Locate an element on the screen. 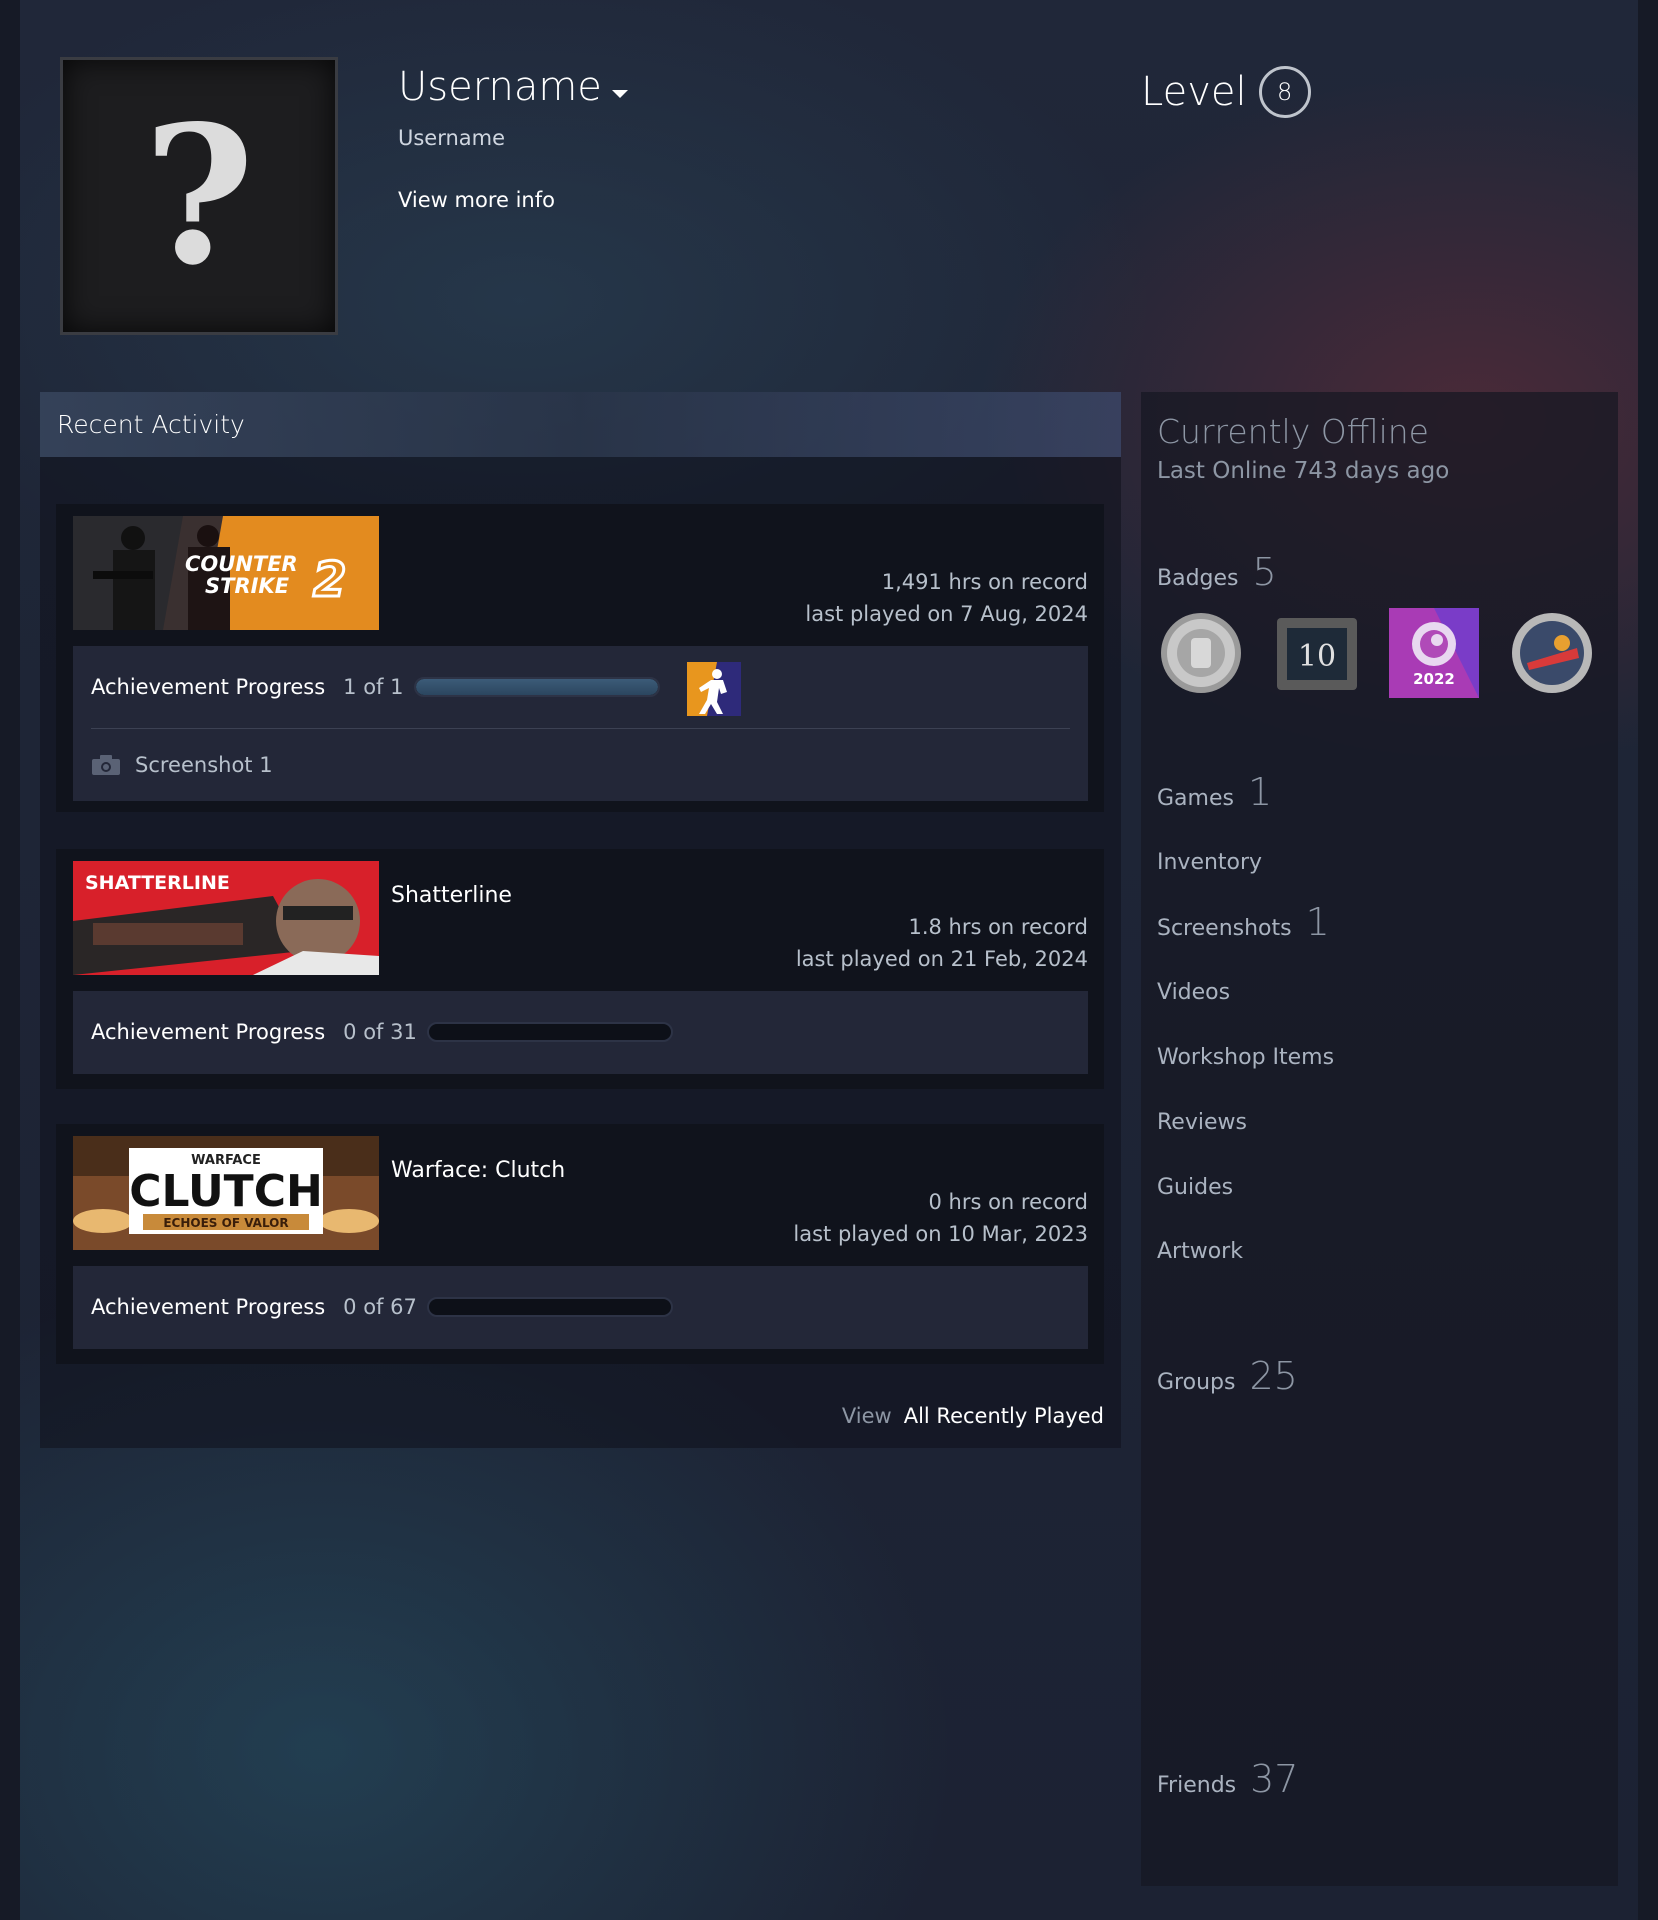 The width and height of the screenshot is (1658, 1920). badge-level-10-text: 10 is located at coordinates (1317, 656).